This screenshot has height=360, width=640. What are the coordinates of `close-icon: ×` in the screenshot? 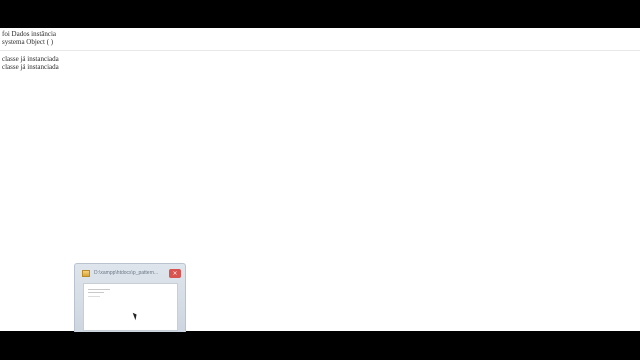 It's located at (175, 273).